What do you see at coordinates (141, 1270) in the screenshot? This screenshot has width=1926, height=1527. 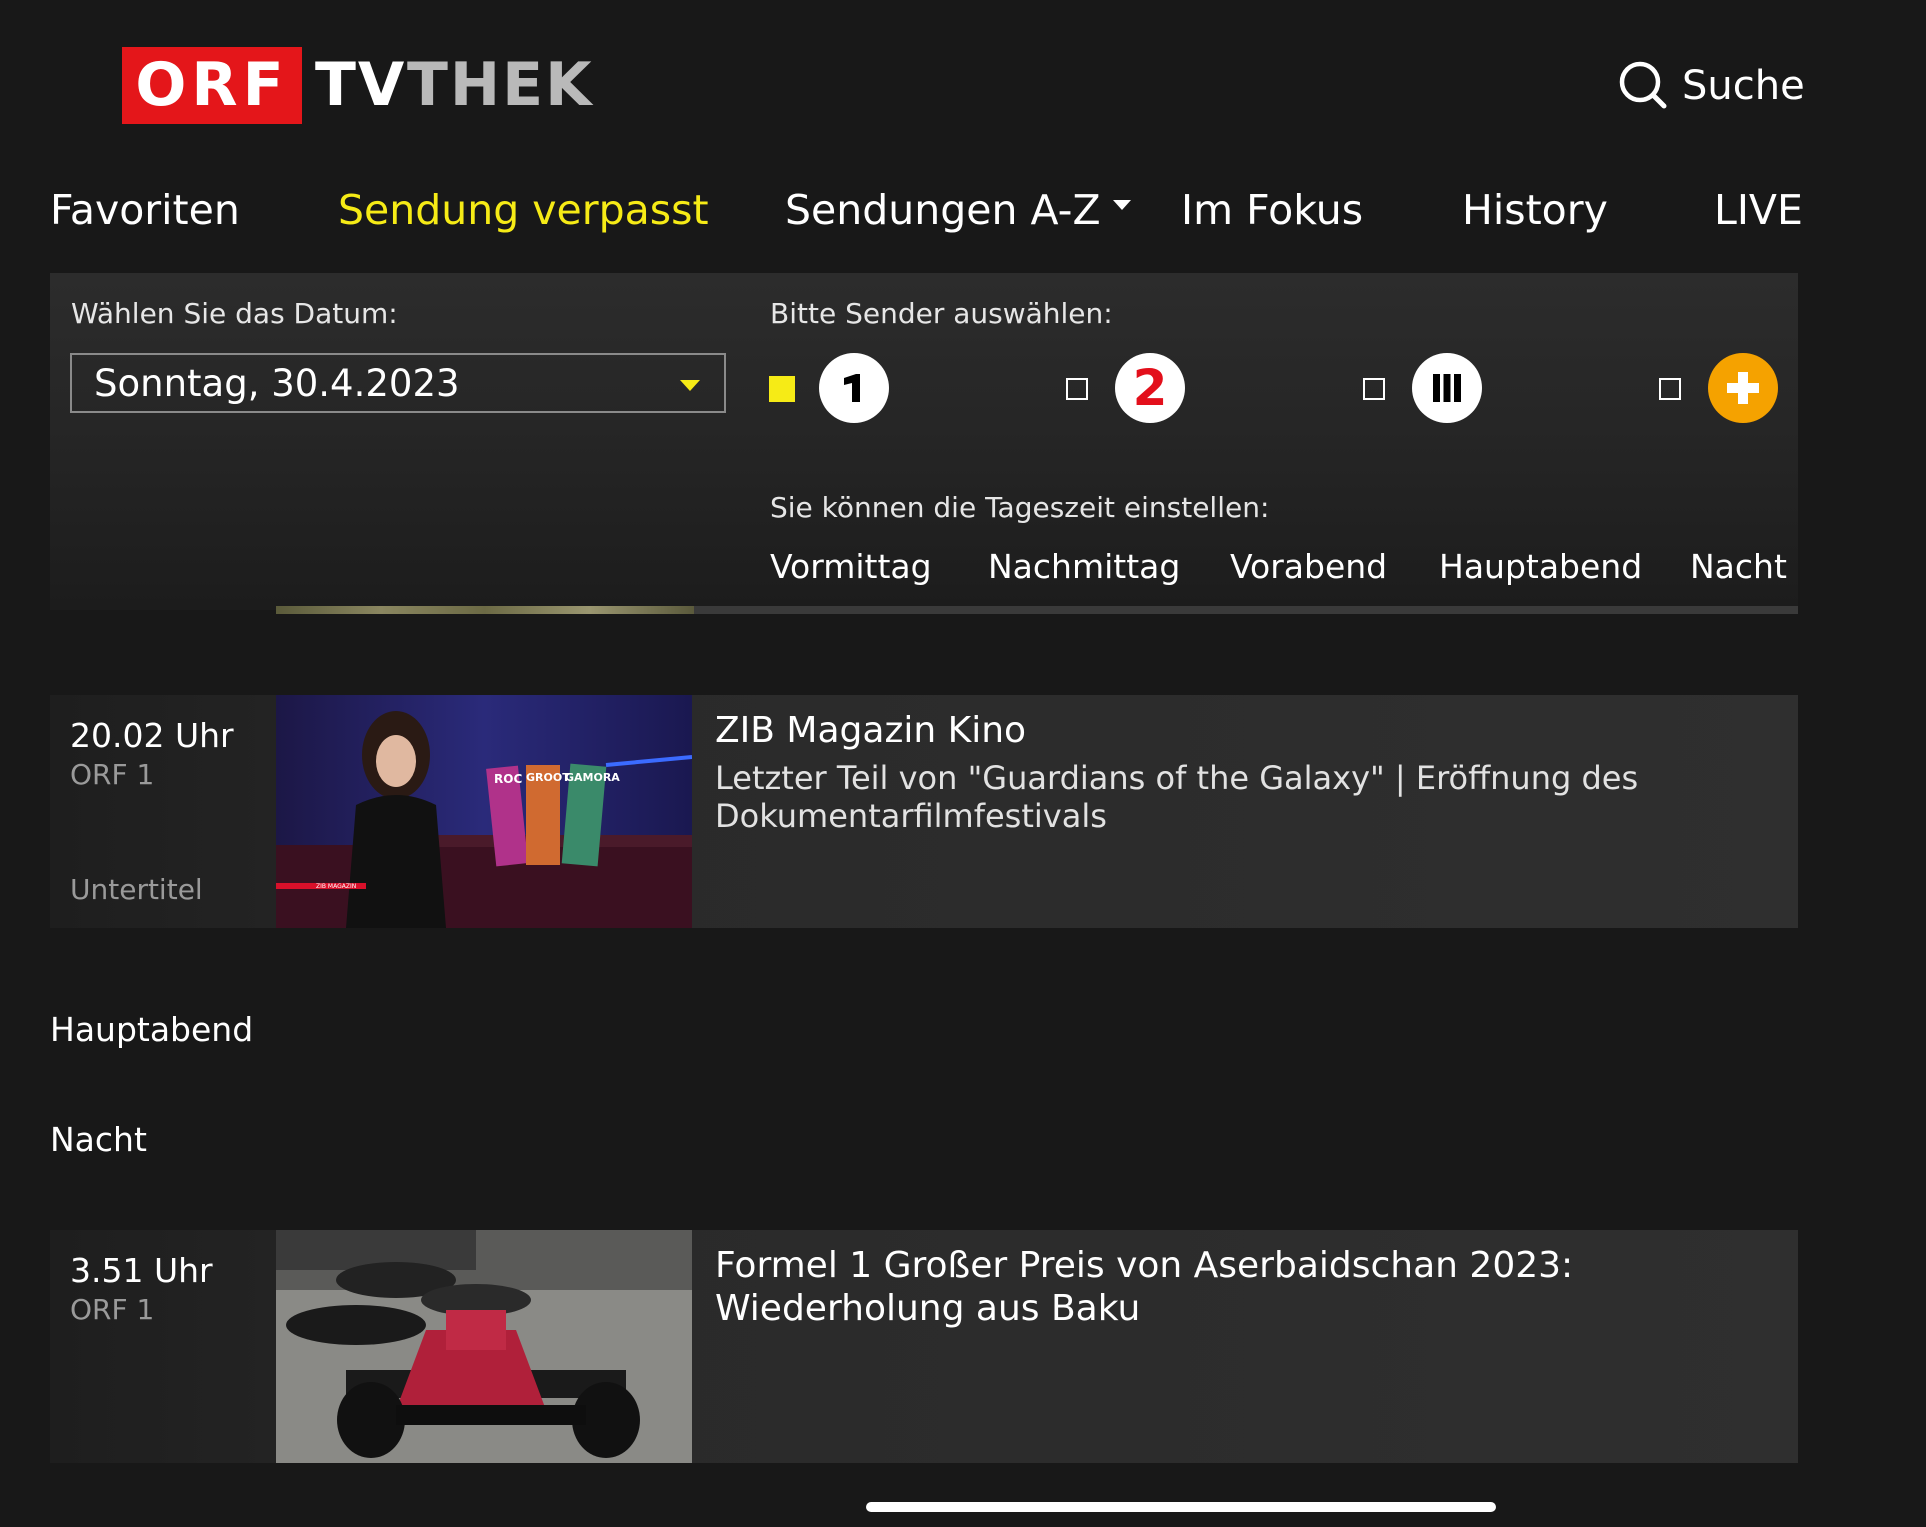 I see `listing-time: 3.51 Uhr` at bounding box center [141, 1270].